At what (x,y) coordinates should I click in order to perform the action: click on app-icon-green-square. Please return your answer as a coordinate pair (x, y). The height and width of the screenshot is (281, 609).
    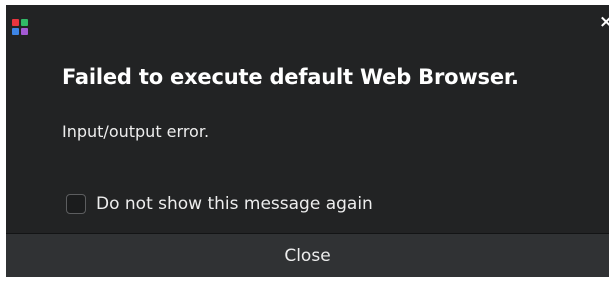
    Looking at the image, I should click on (24, 22).